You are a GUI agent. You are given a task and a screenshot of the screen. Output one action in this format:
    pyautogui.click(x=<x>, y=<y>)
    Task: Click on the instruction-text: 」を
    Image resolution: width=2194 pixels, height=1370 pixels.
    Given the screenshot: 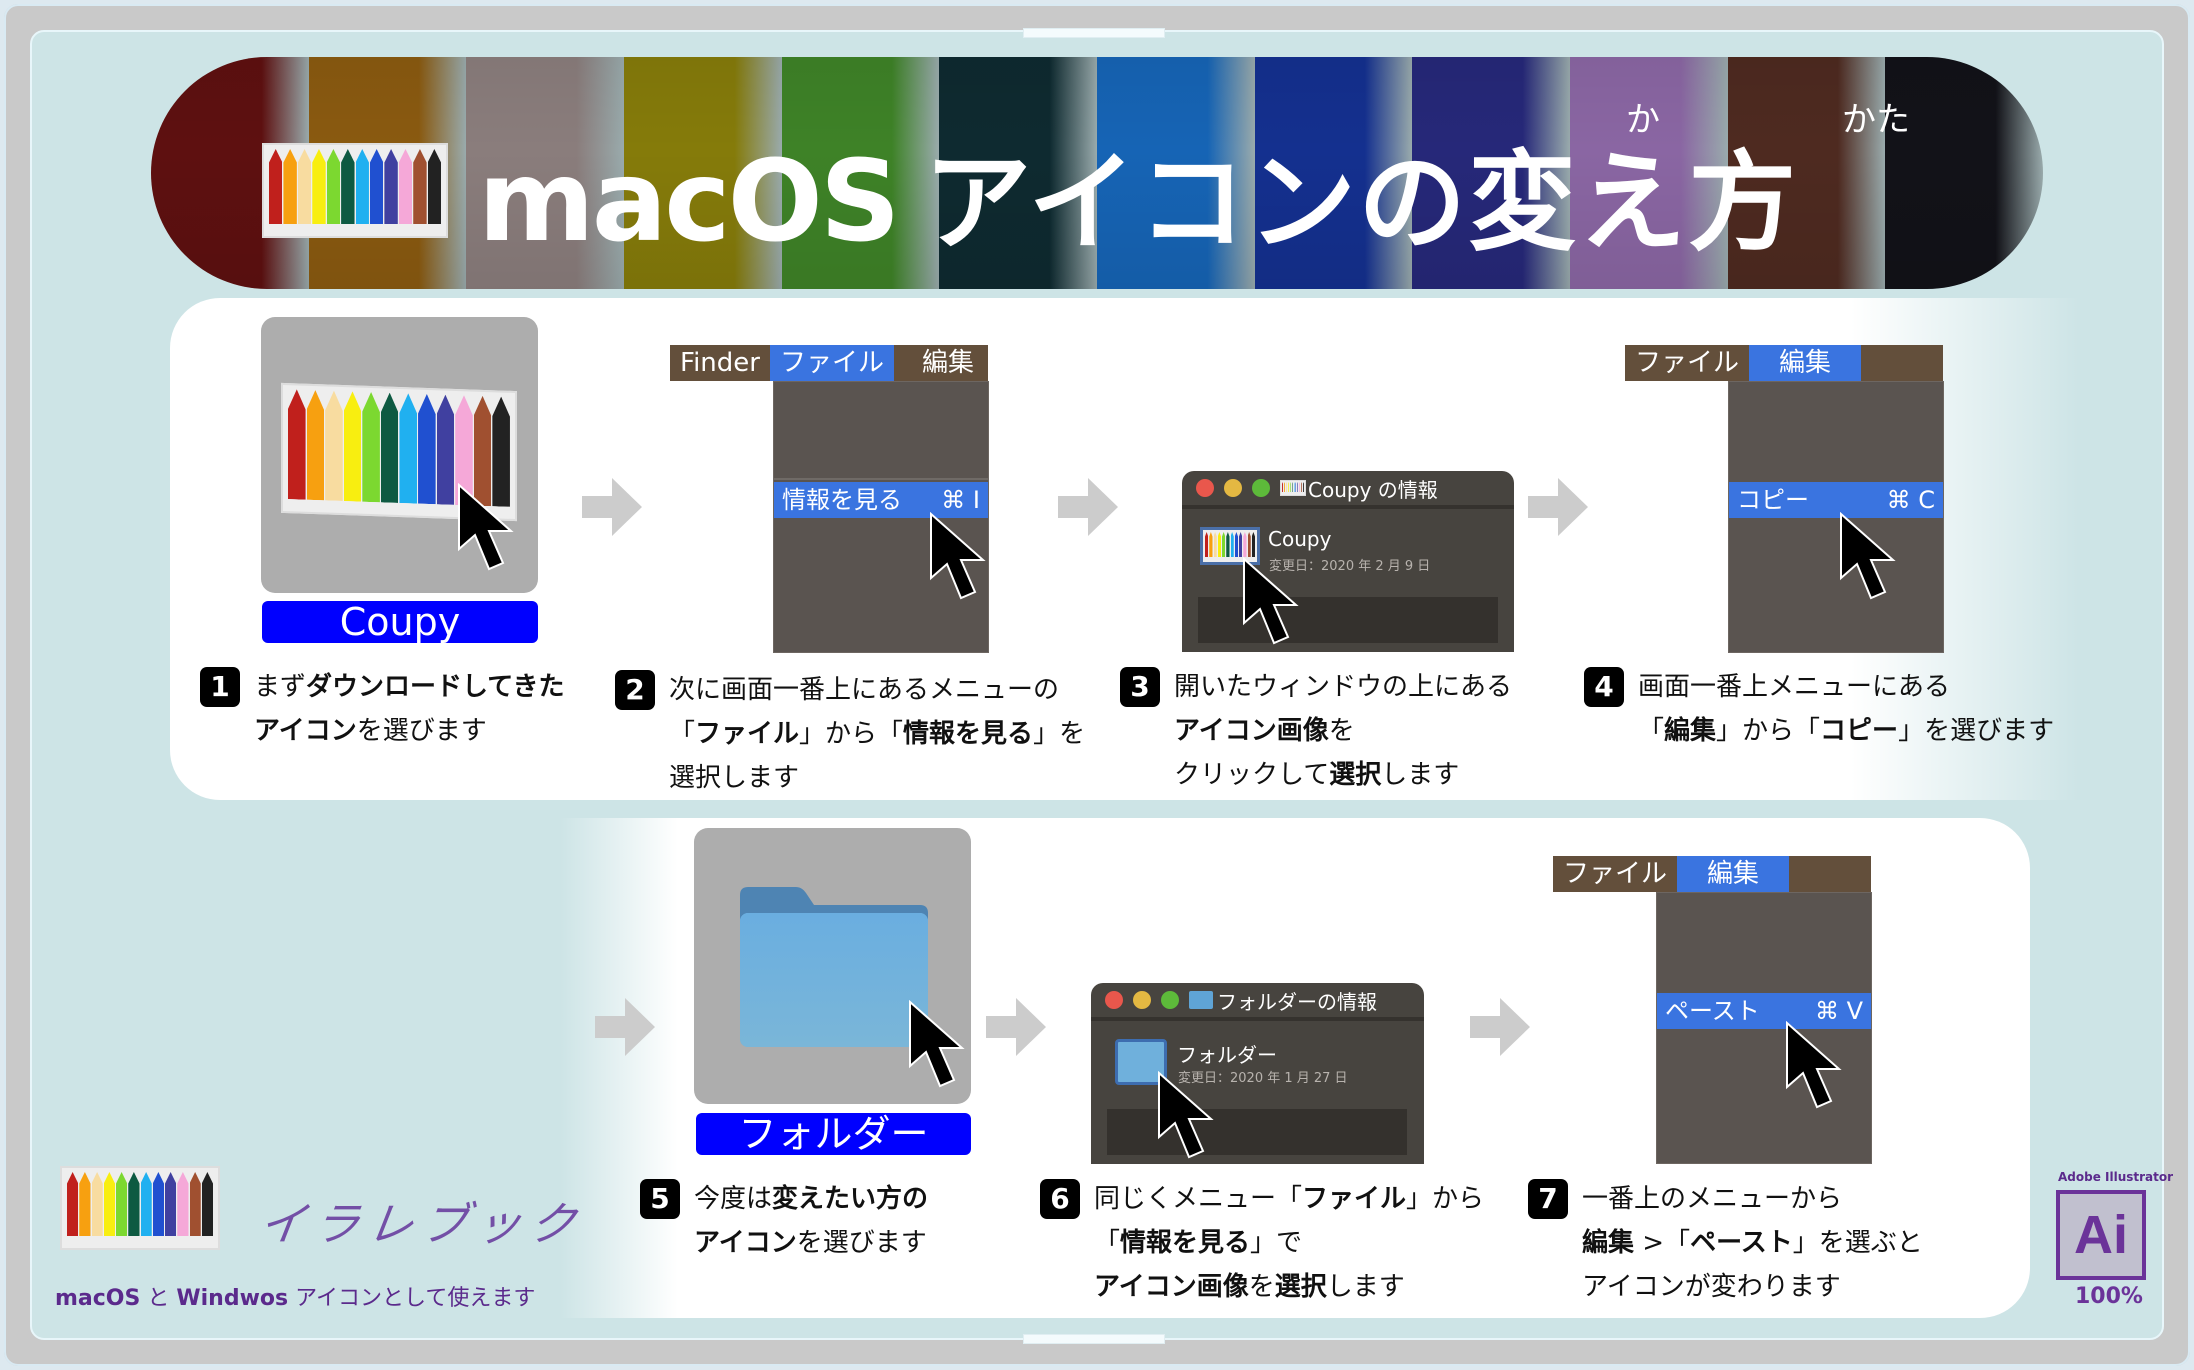 What is the action you would take?
    pyautogui.click(x=1059, y=734)
    